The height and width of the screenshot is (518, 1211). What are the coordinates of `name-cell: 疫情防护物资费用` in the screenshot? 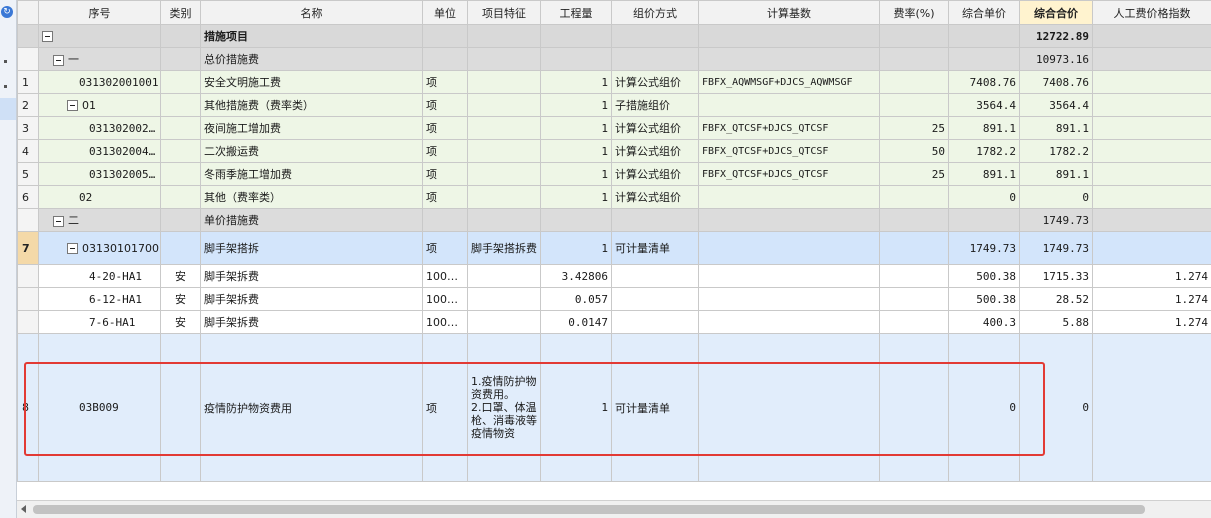 It's located at (311, 407).